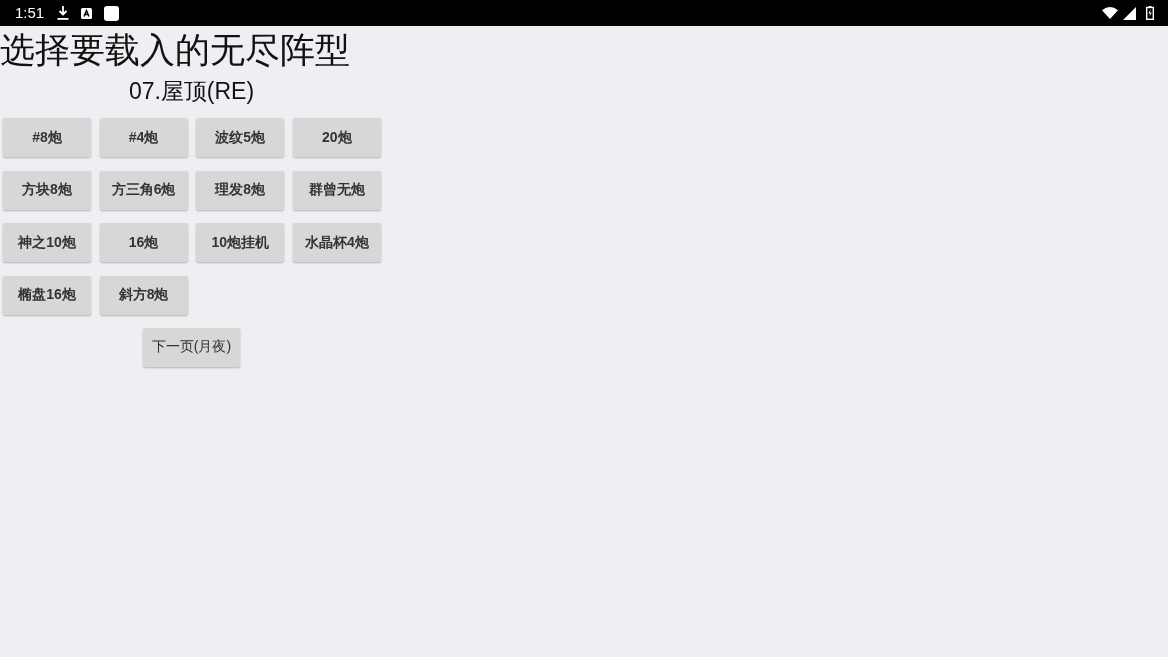  What do you see at coordinates (143, 242) in the screenshot?
I see `formation-button: 16炮` at bounding box center [143, 242].